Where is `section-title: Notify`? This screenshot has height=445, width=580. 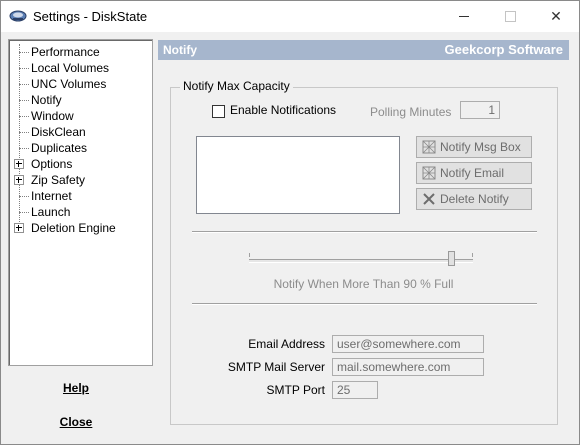
section-title: Notify is located at coordinates (180, 50).